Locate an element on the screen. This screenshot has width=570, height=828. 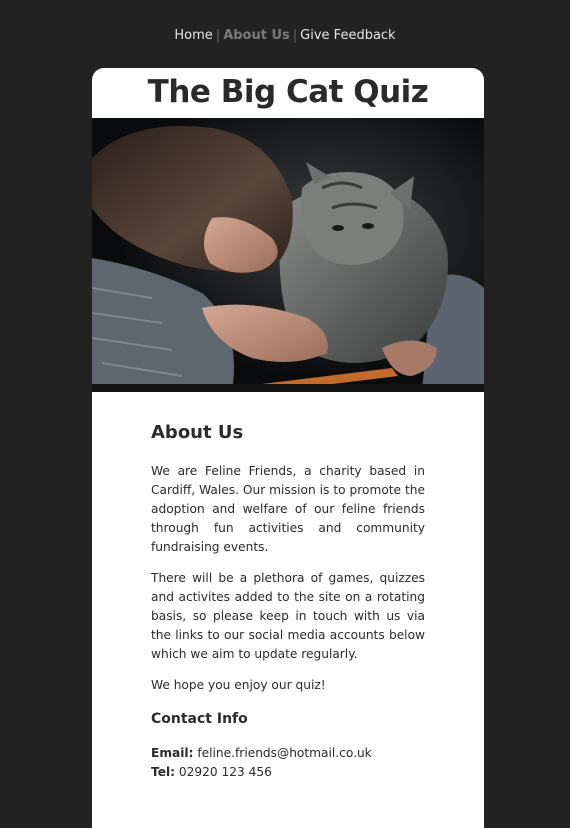
email-label: Email: is located at coordinates (172, 753).